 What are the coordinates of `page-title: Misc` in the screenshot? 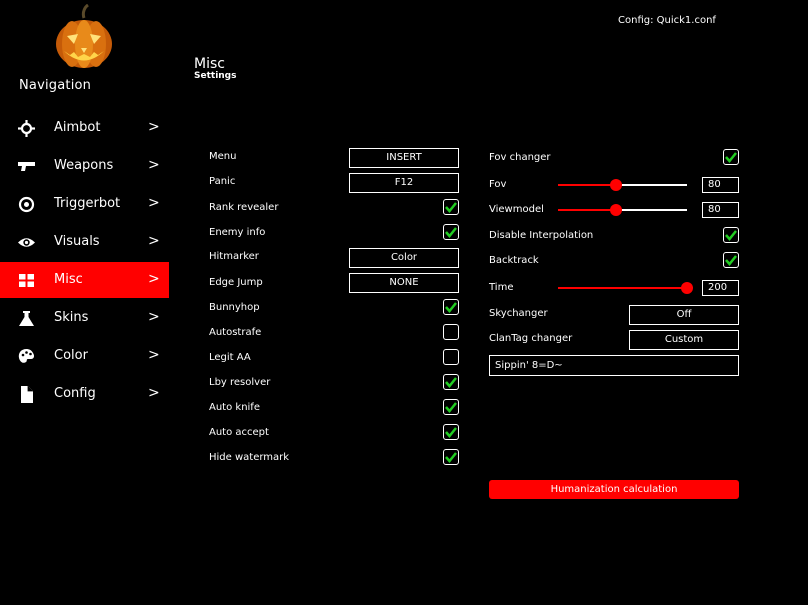 It's located at (209, 64).